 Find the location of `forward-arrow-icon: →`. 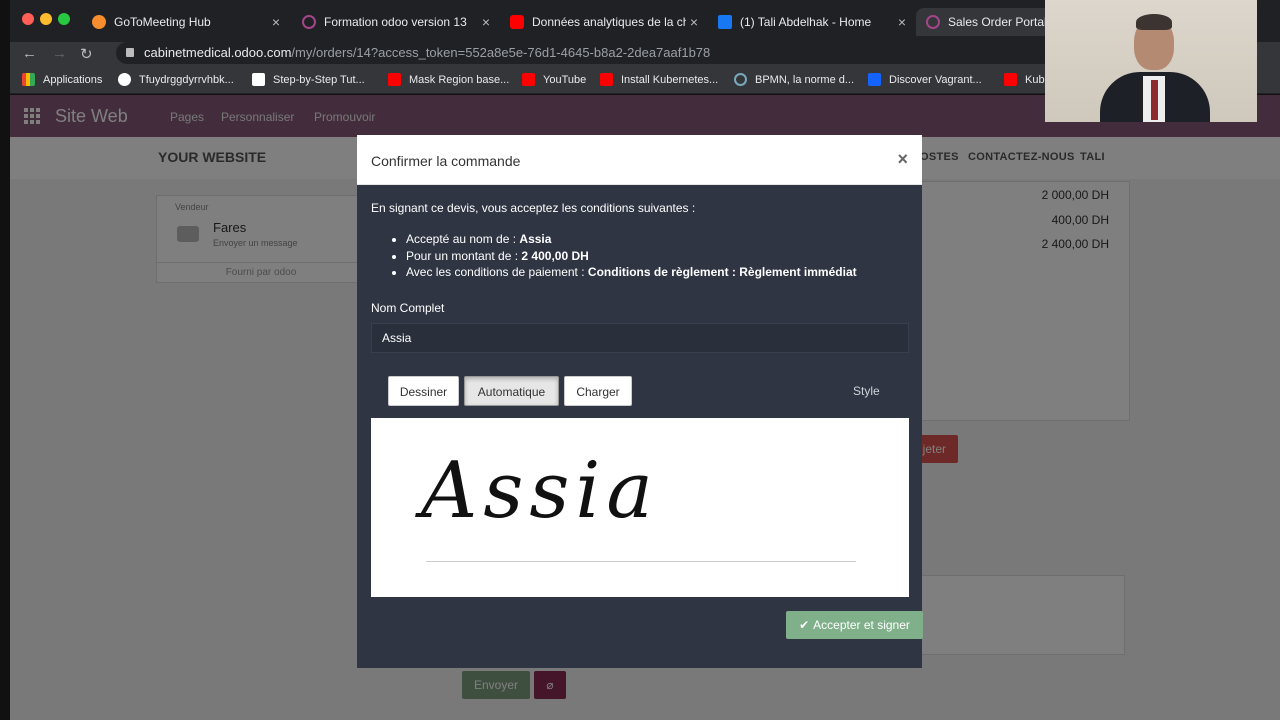

forward-arrow-icon: → is located at coordinates (59, 53).